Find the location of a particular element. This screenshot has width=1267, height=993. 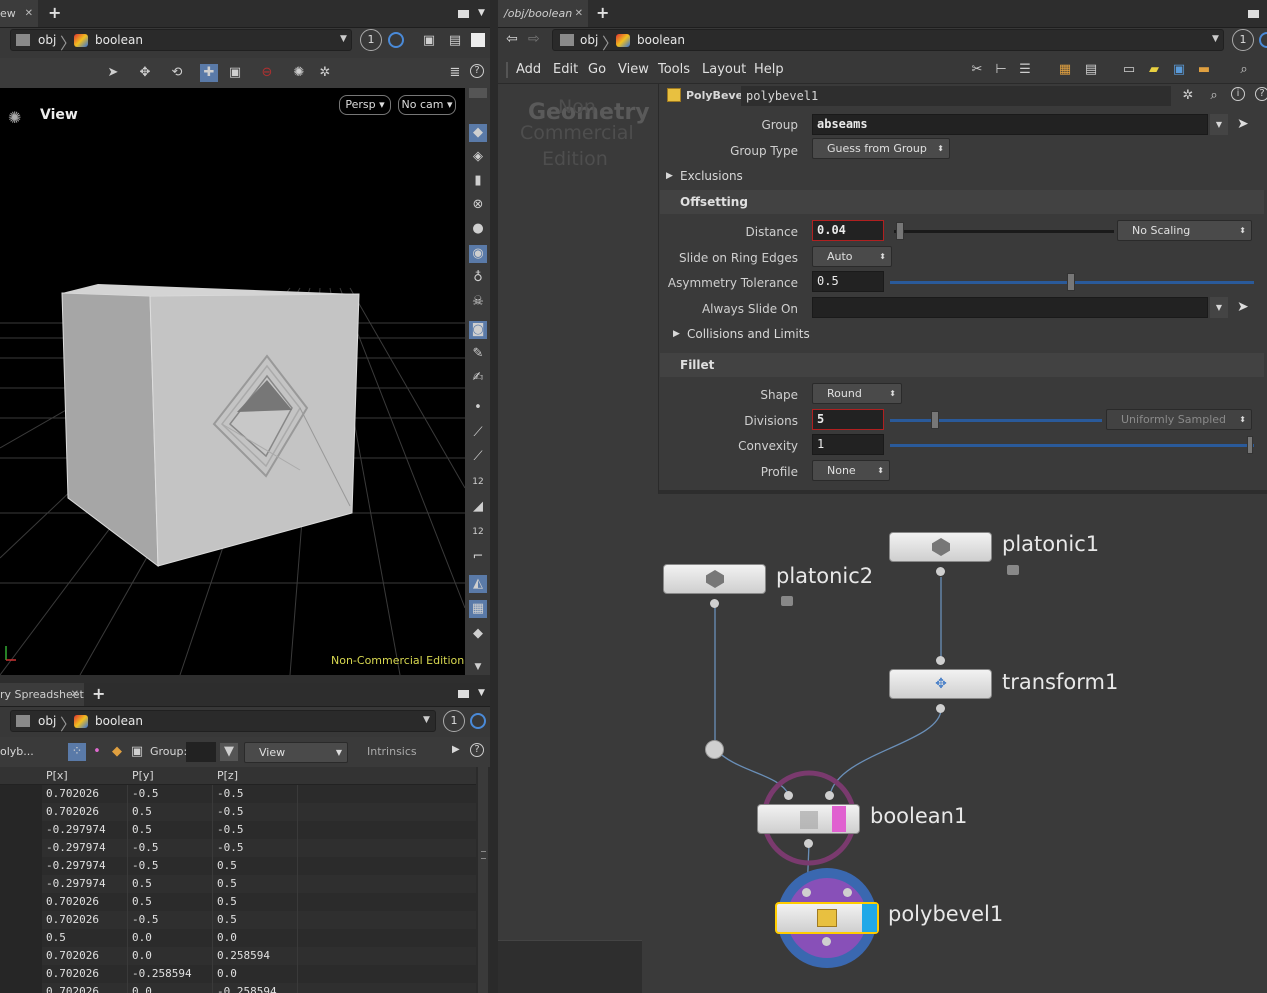

skull-icon: ☠ is located at coordinates (478, 302).